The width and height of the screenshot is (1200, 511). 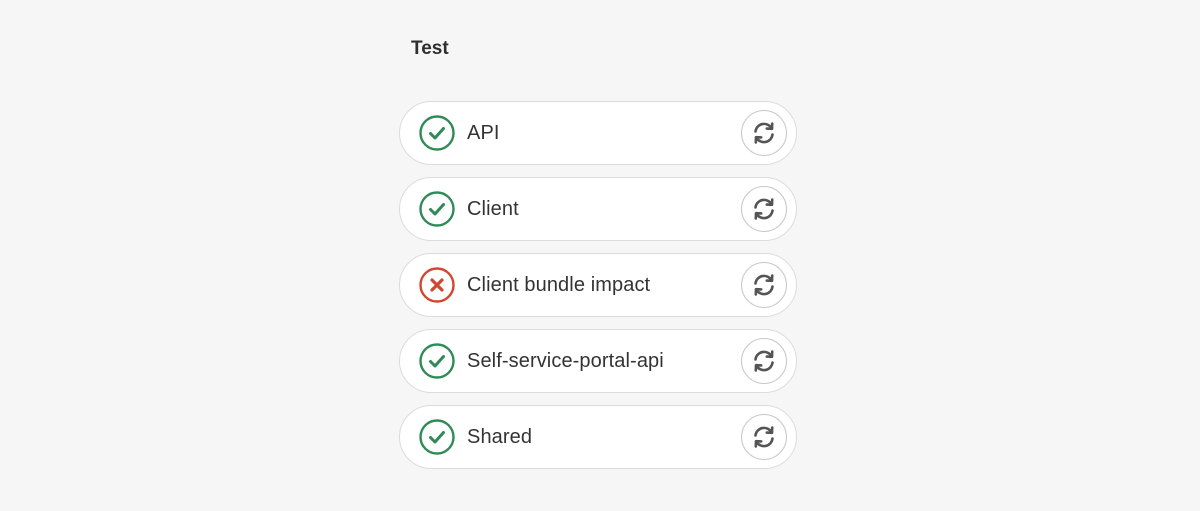 I want to click on stage-title: Test, so click(x=430, y=48).